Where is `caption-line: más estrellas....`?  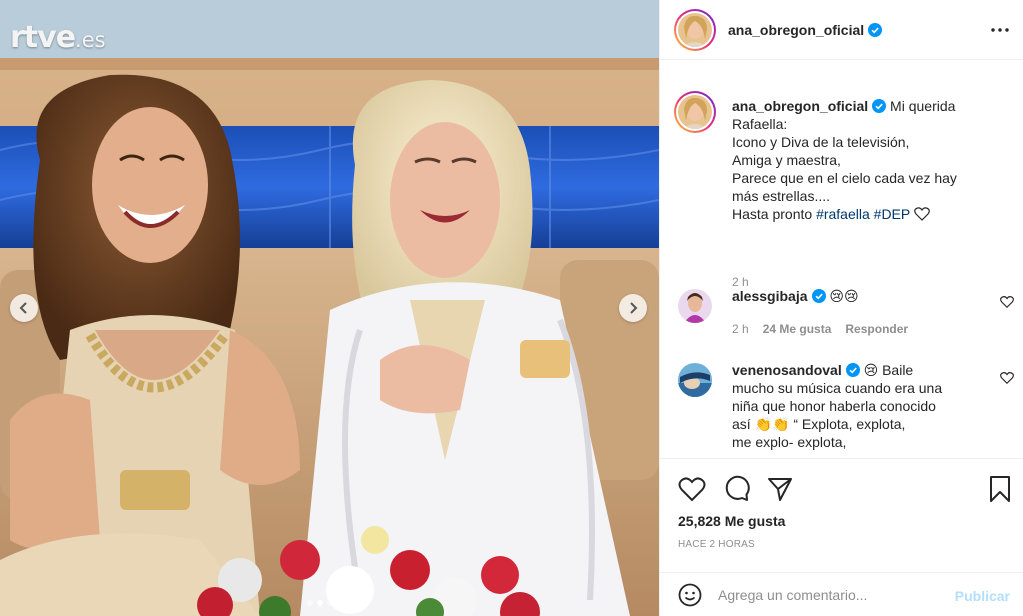
caption-line: más estrellas.... is located at coordinates (781, 196).